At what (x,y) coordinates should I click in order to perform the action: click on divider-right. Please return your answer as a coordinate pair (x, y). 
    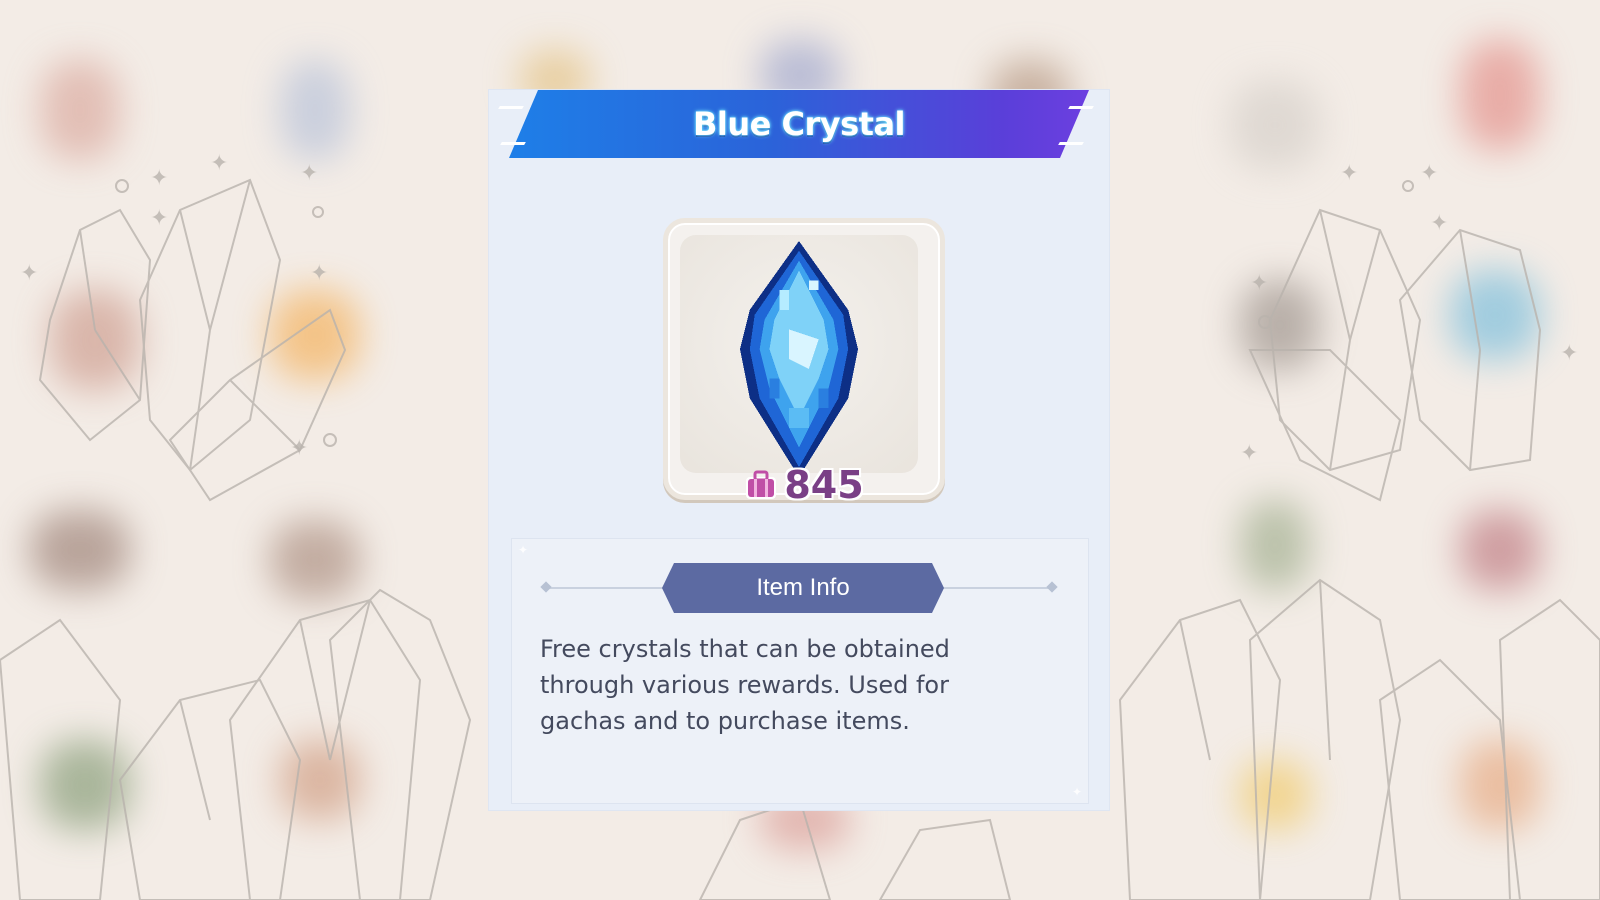
    Looking at the image, I should click on (996, 588).